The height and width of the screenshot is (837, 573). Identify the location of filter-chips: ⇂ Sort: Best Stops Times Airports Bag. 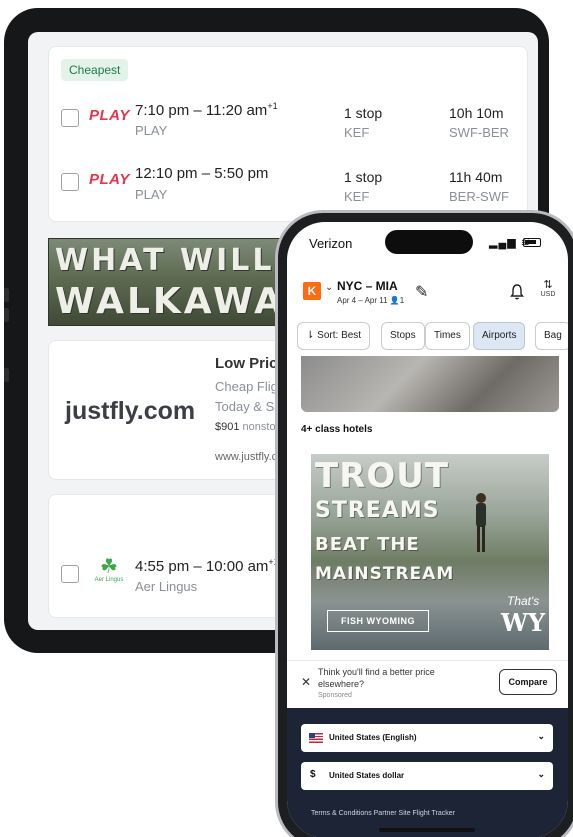
(432, 337).